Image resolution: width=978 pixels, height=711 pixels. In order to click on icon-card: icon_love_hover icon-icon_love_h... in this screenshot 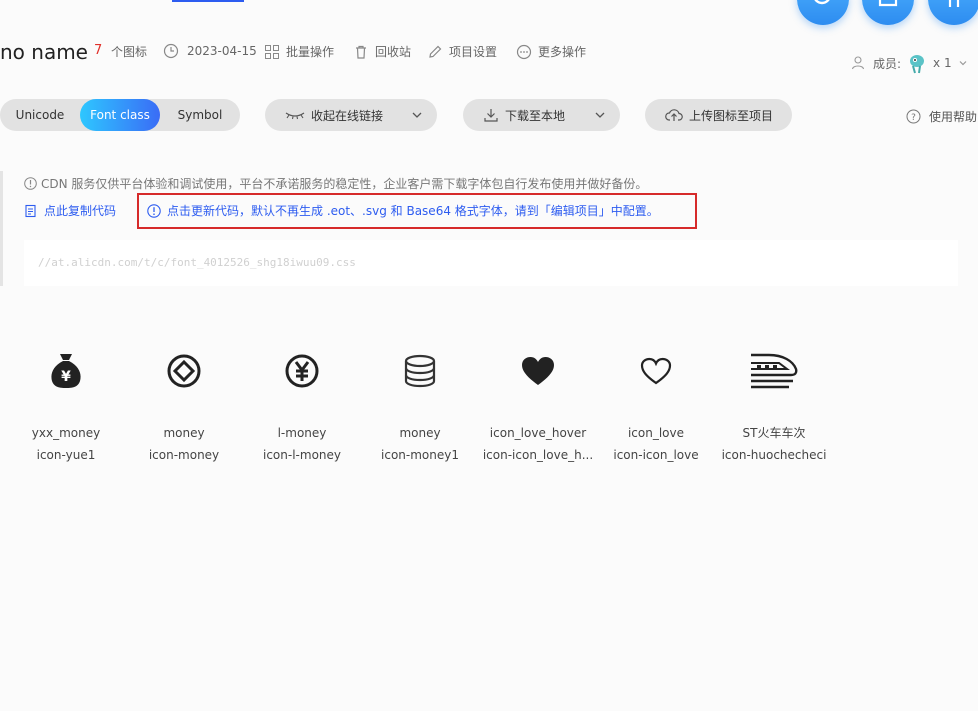, I will do `click(538, 407)`.